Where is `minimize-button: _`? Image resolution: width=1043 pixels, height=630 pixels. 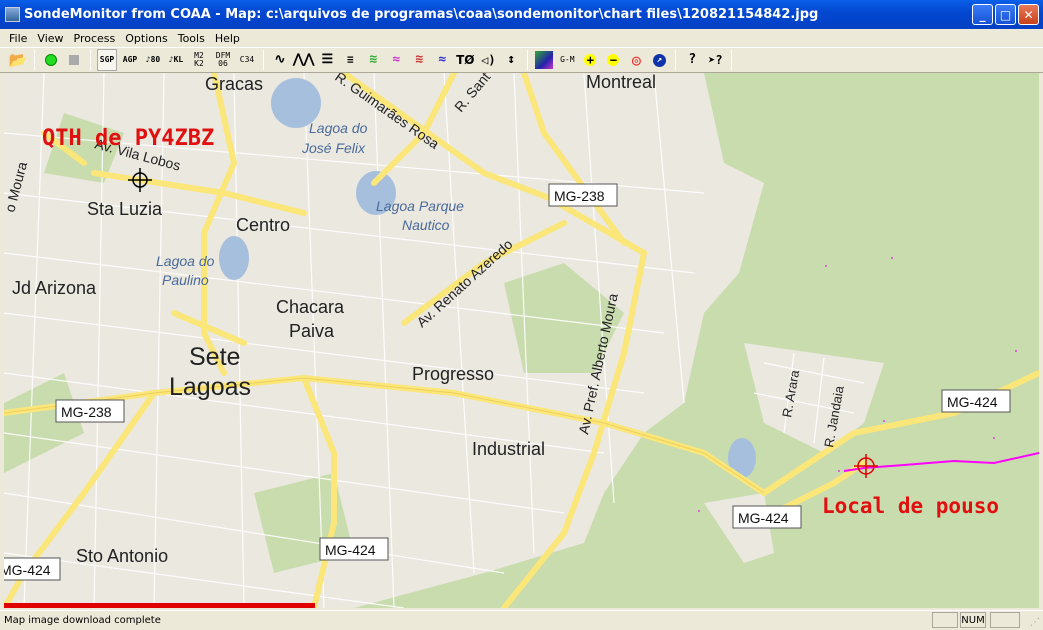 minimize-button: _ is located at coordinates (982, 14).